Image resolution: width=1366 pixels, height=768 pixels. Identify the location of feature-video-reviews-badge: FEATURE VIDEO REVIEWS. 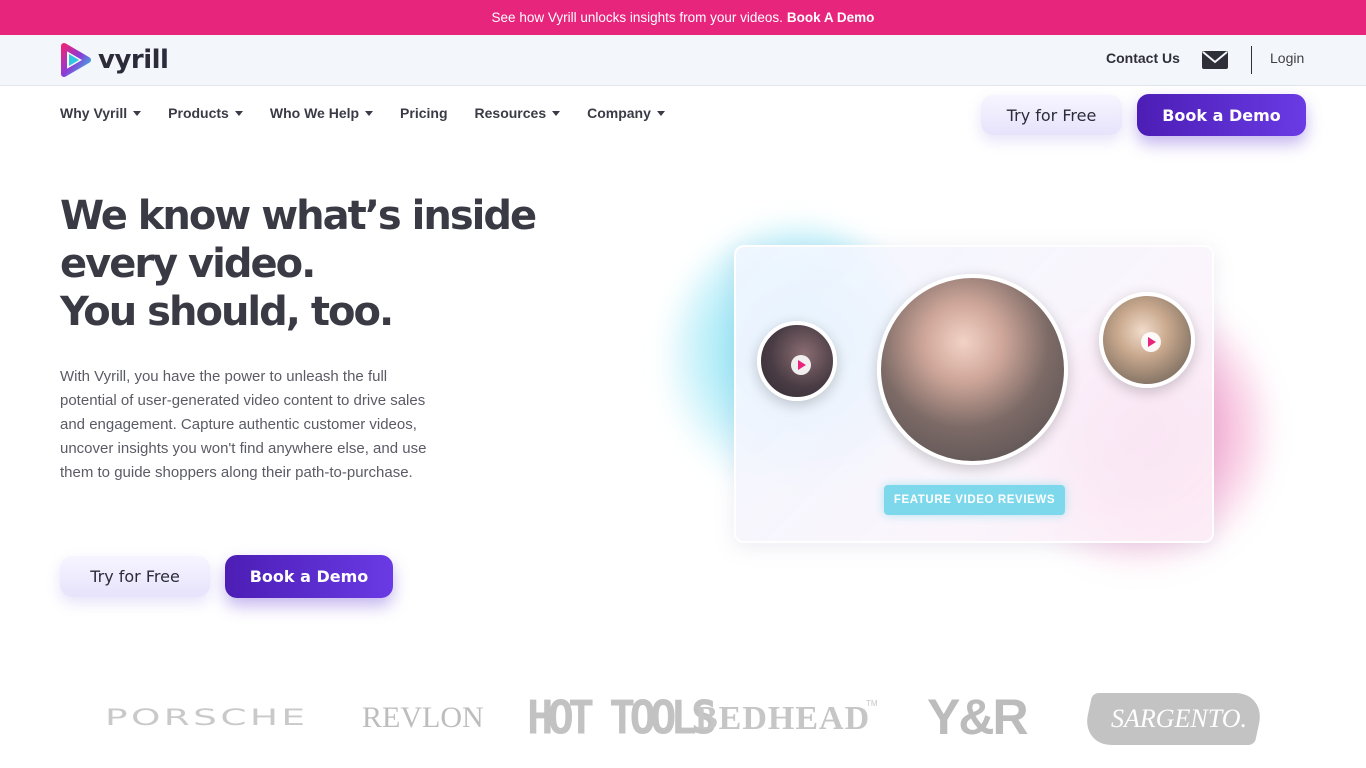
(974, 500).